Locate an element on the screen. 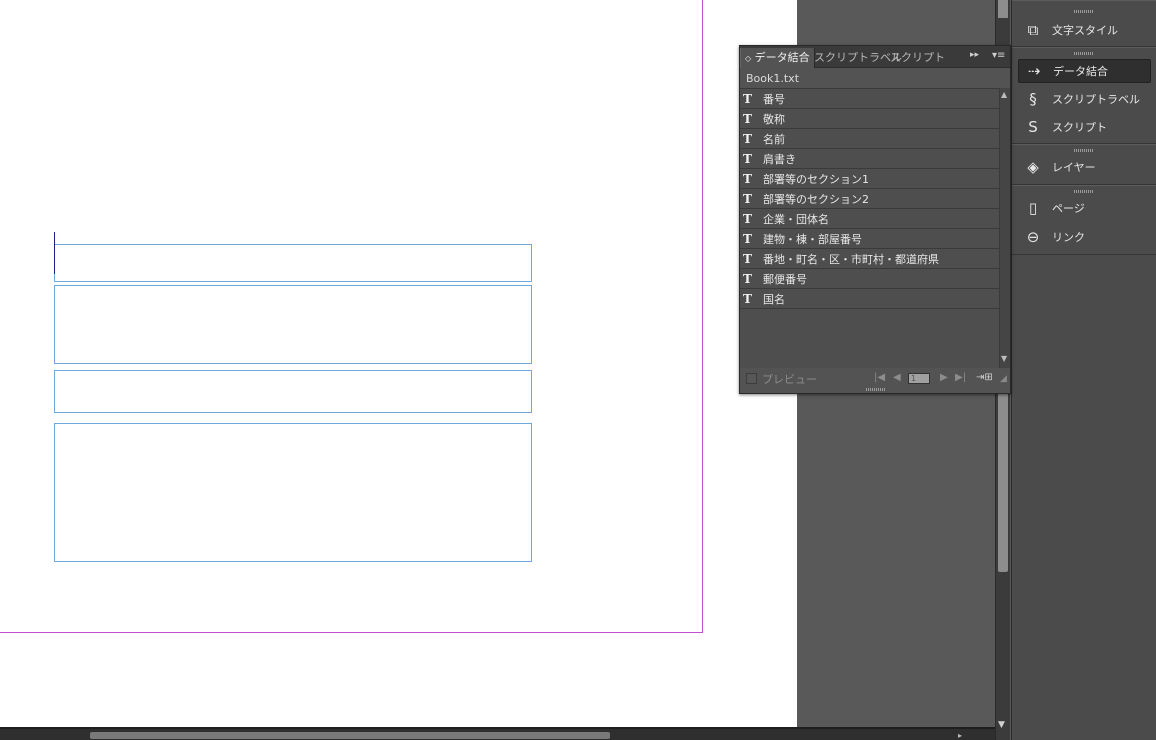  panel-grip is located at coordinates (876, 389).